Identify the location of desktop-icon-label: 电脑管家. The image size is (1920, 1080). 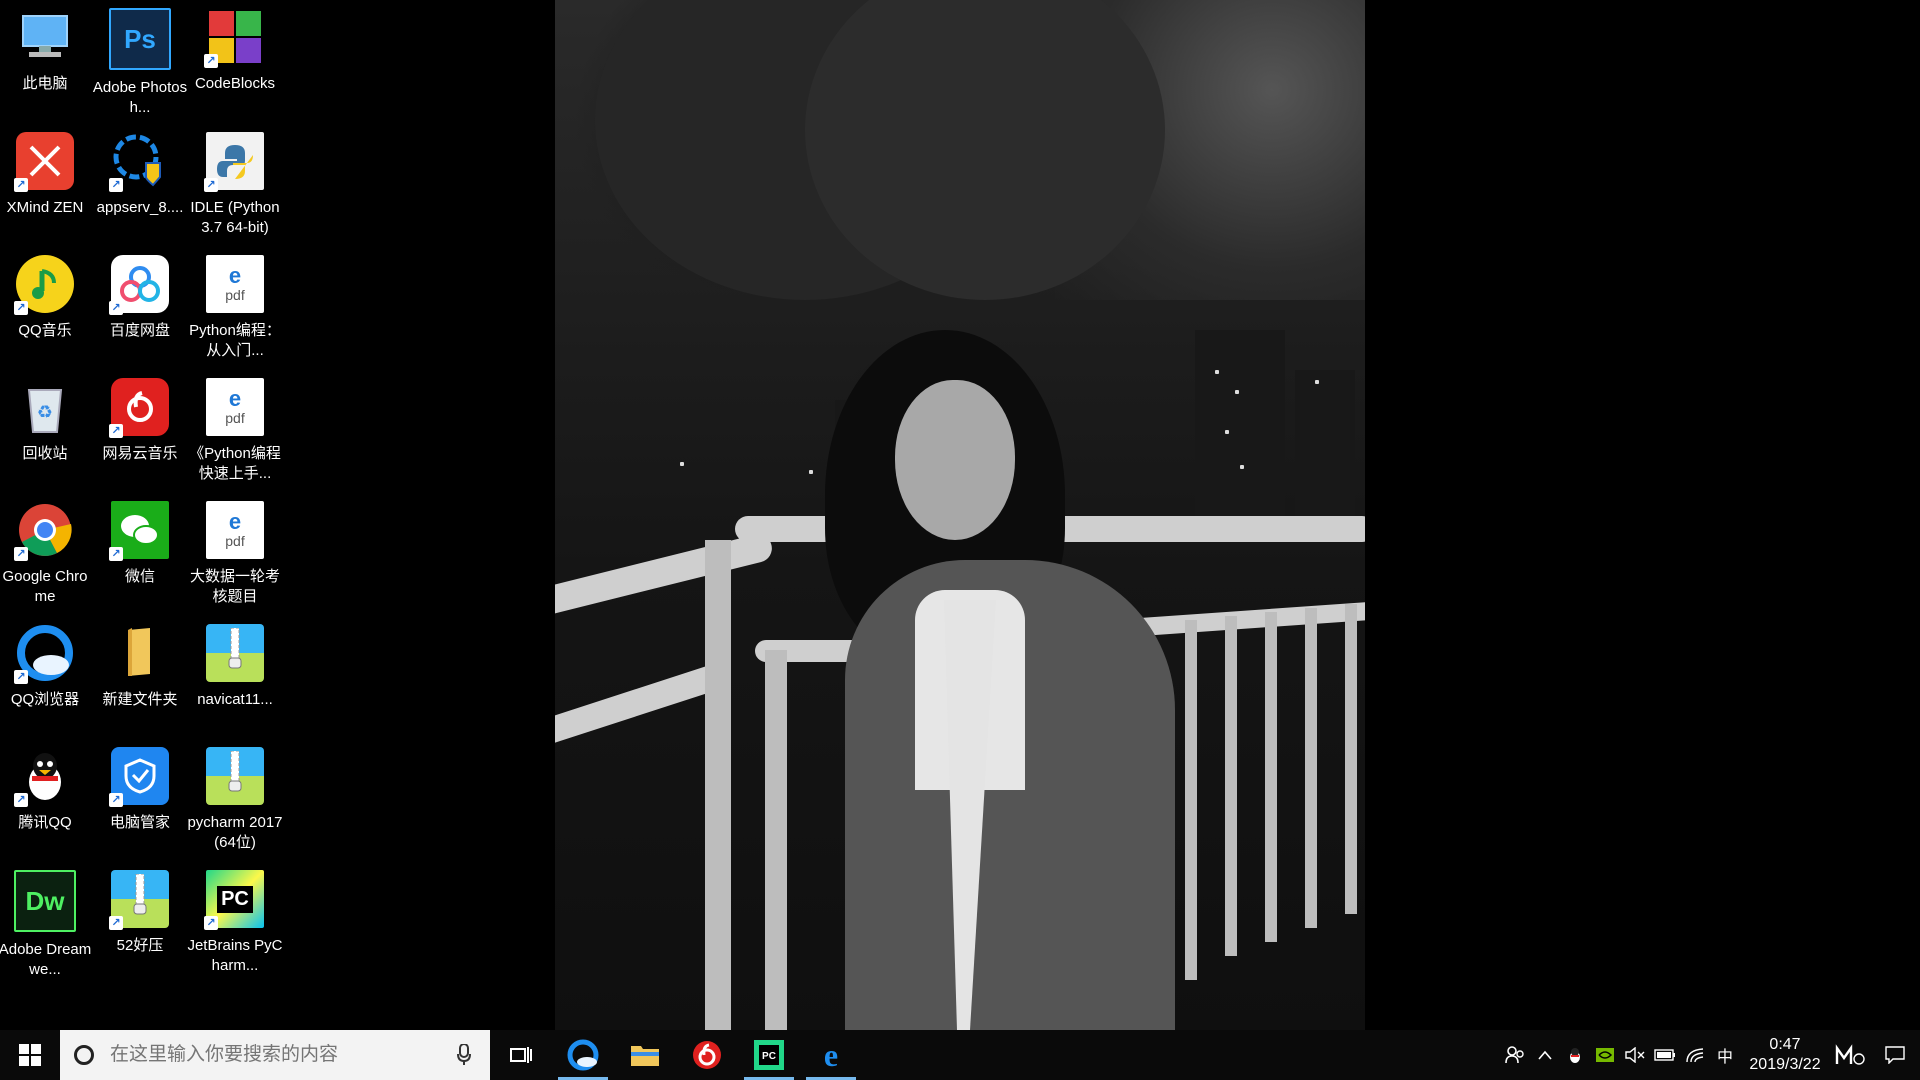
(139, 822).